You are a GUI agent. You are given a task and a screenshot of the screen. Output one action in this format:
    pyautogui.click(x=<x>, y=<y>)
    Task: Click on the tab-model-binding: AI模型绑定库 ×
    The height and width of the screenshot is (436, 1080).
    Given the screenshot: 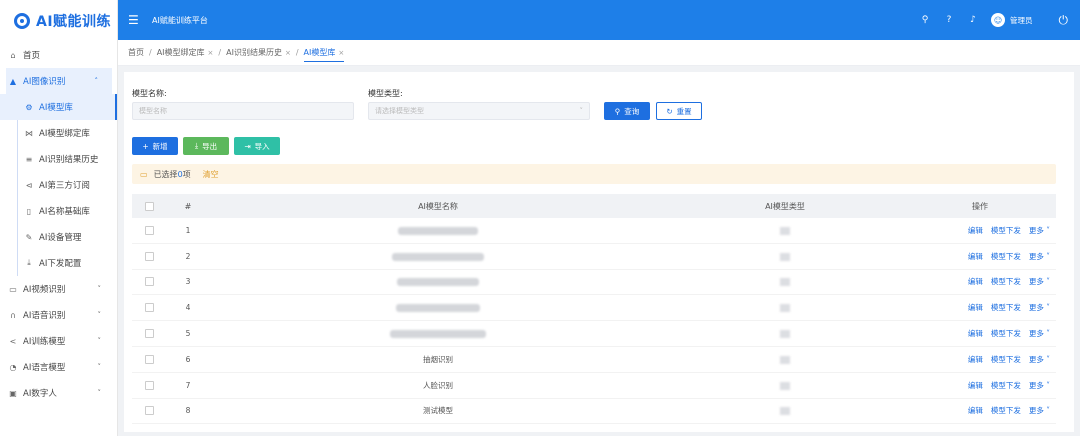 What is the action you would take?
    pyautogui.click(x=185, y=52)
    